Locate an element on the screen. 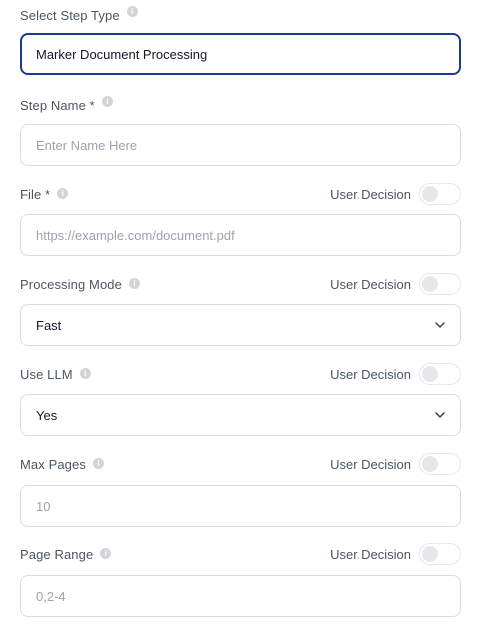 The image size is (480, 642). page-range-label-row: Page Range i User Decision is located at coordinates (240, 554).